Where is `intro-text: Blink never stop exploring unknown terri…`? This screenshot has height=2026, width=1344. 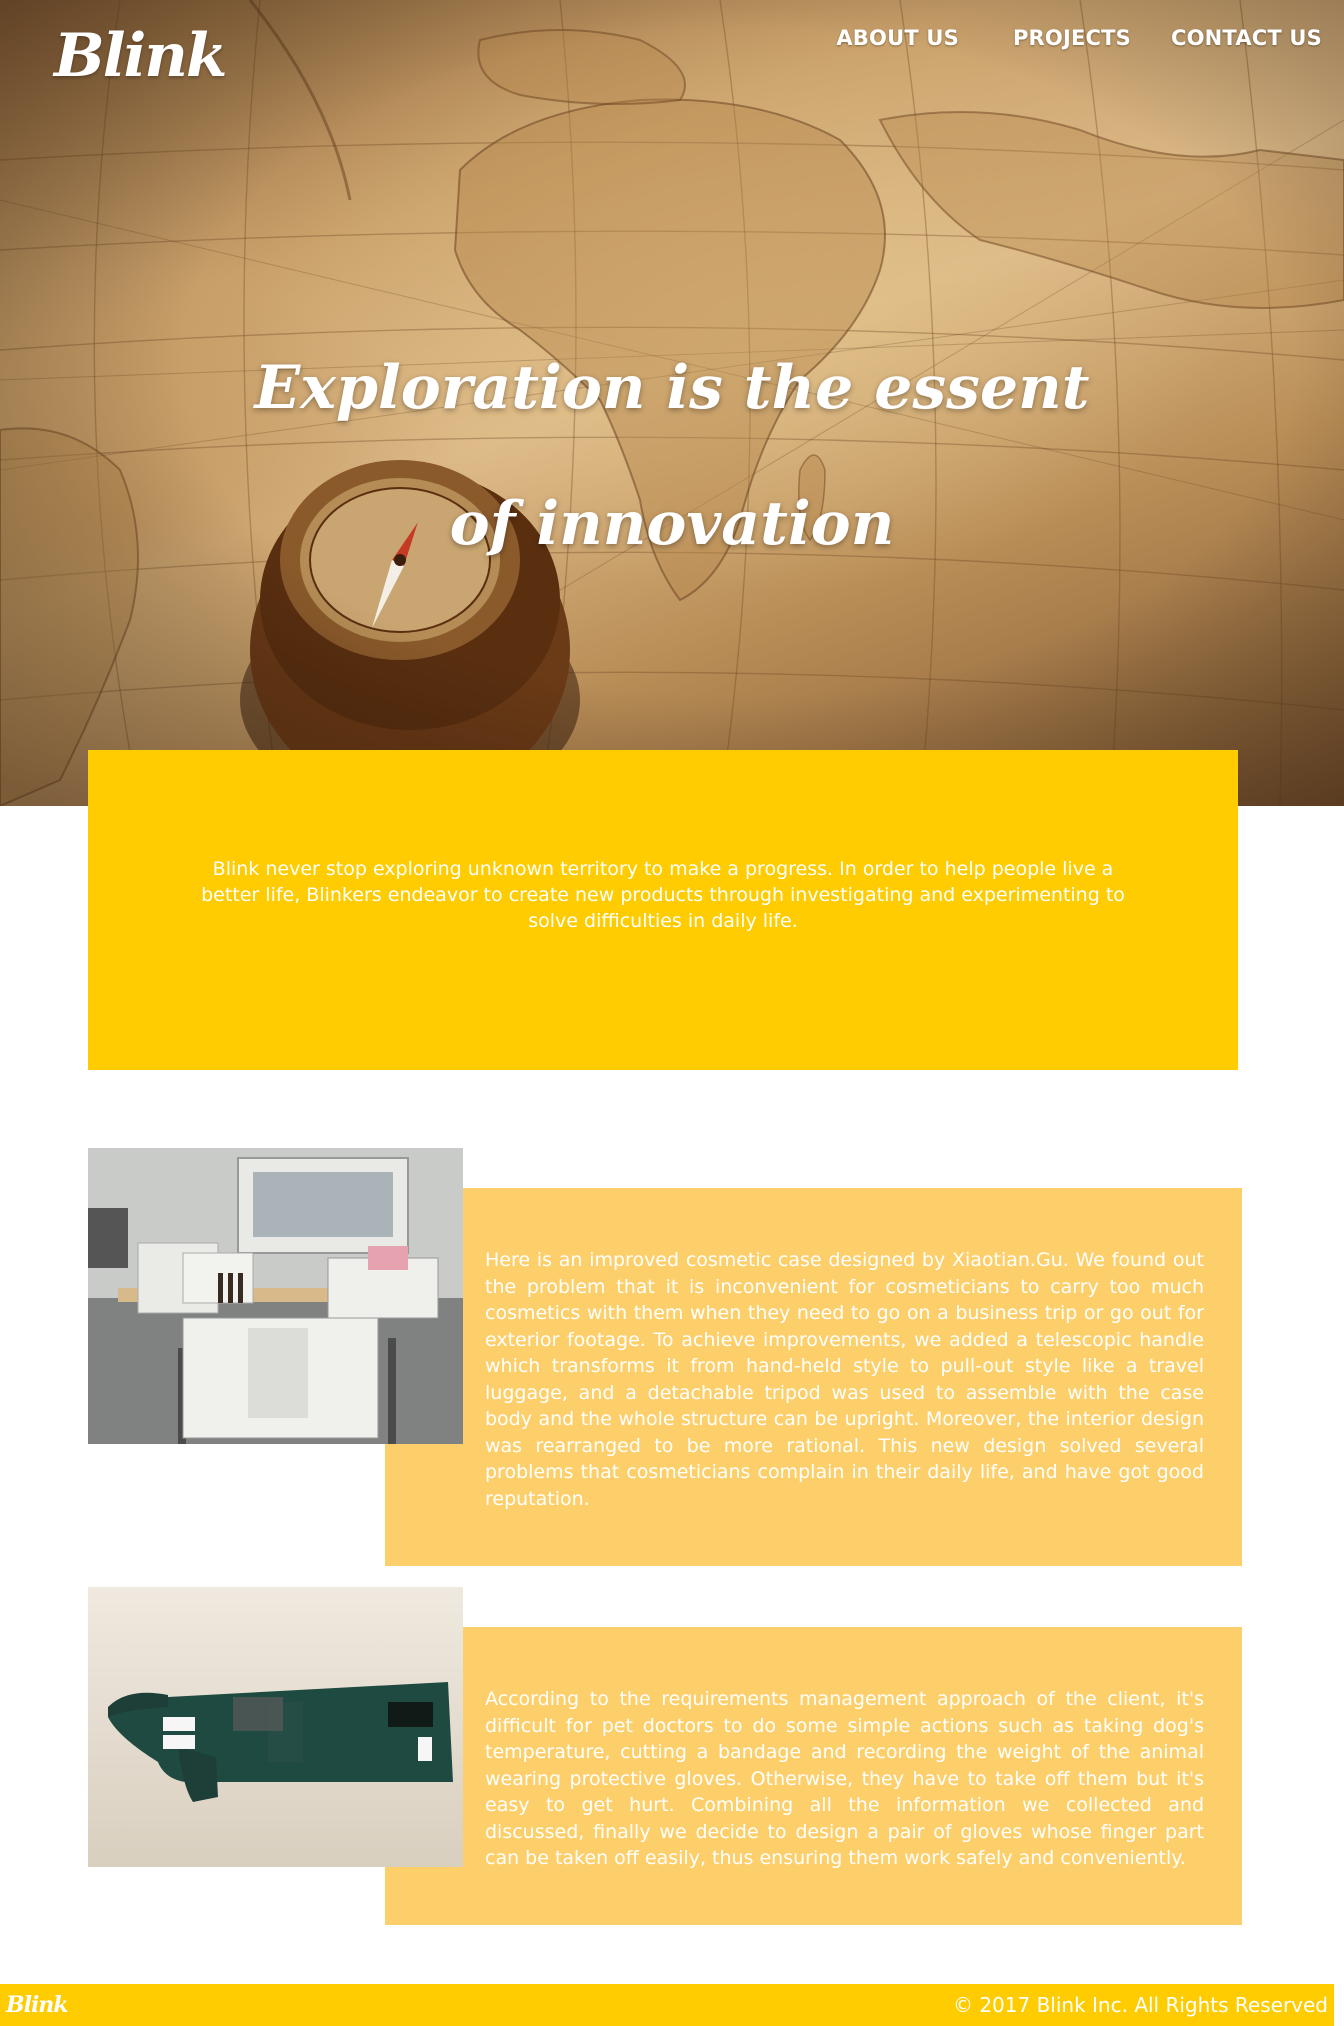 intro-text: Blink never stop exploring unknown terri… is located at coordinates (663, 895).